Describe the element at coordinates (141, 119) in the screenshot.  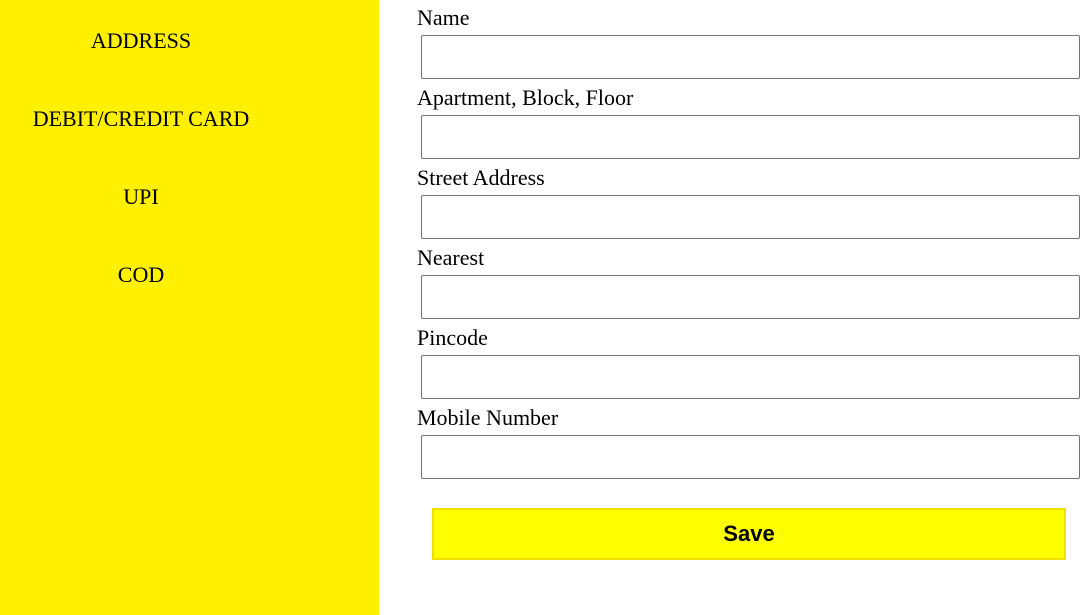
I see `sidebar-item-debit-credit-card: DEBIT/CREDIT CARD` at that location.